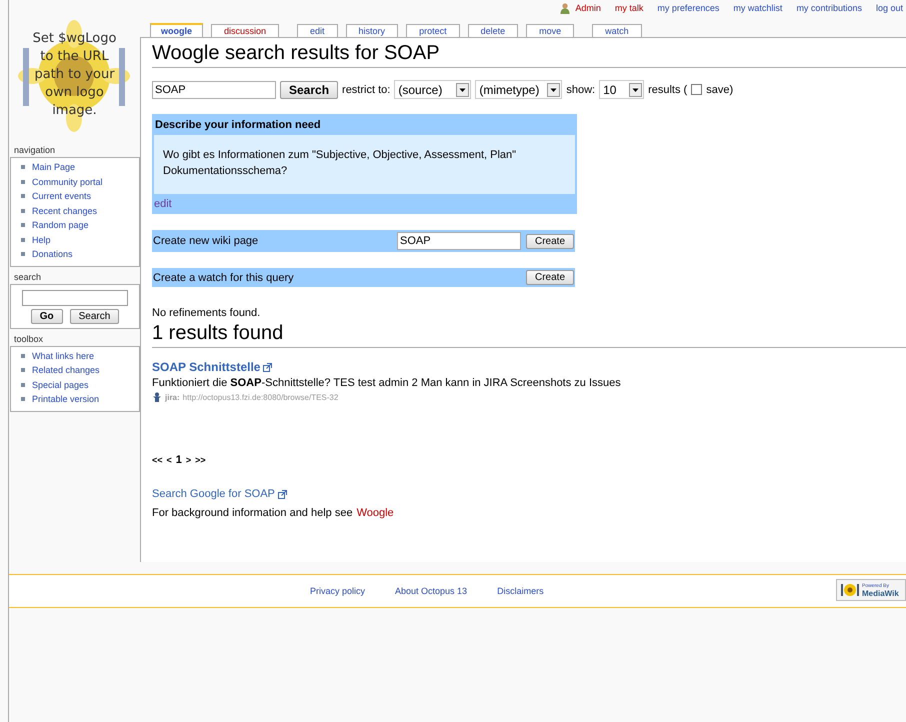 This screenshot has height=722, width=906. I want to click on results-label: results (, so click(668, 90).